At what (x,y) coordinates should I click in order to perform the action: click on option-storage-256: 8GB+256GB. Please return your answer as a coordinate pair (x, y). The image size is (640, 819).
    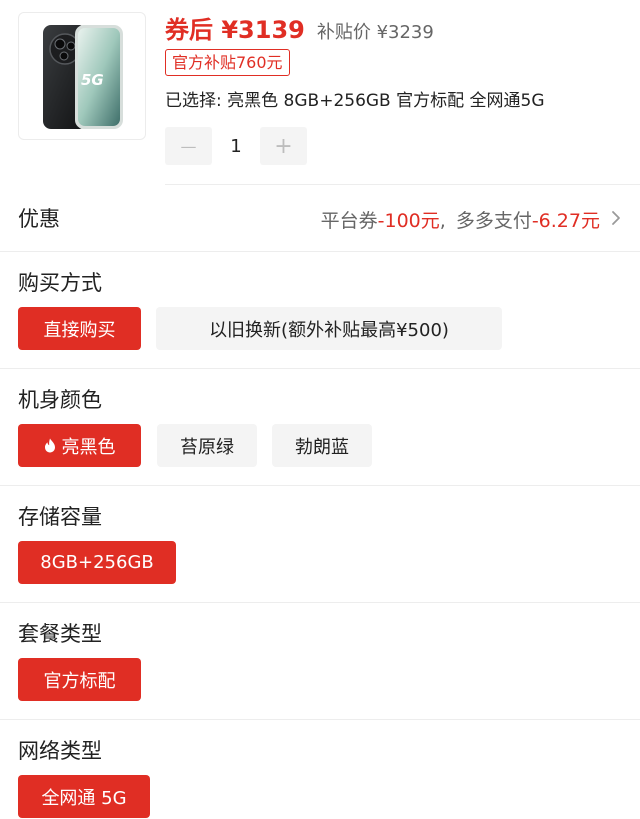
    Looking at the image, I should click on (97, 562).